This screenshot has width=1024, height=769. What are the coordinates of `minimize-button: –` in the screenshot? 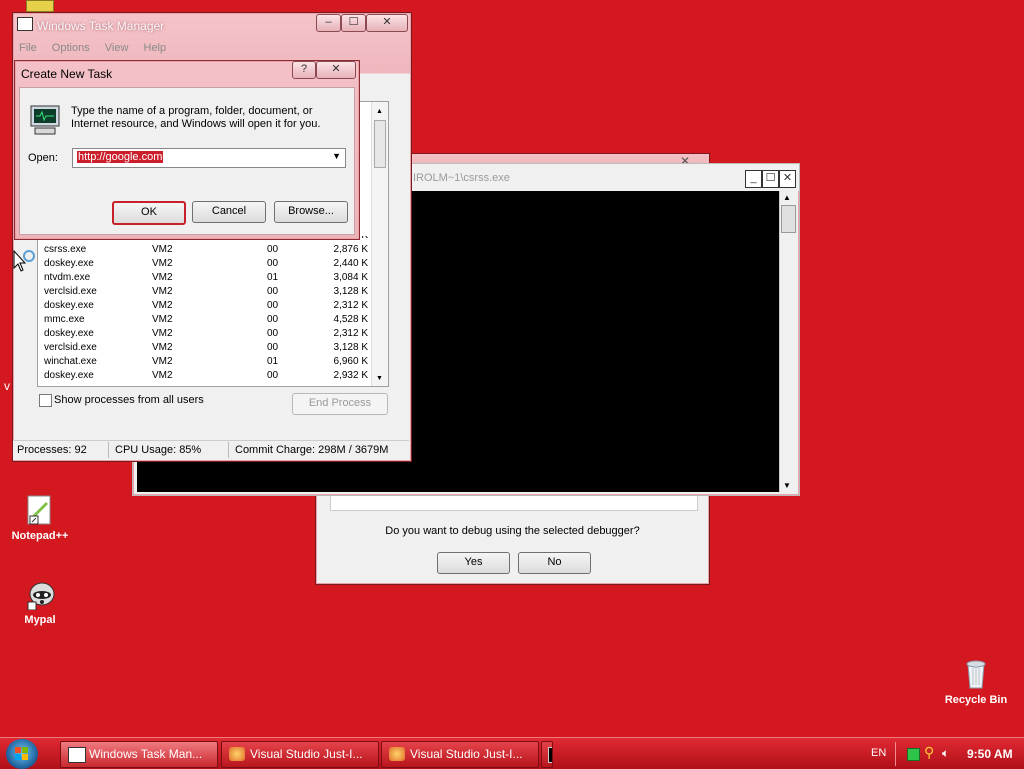 It's located at (328, 23).